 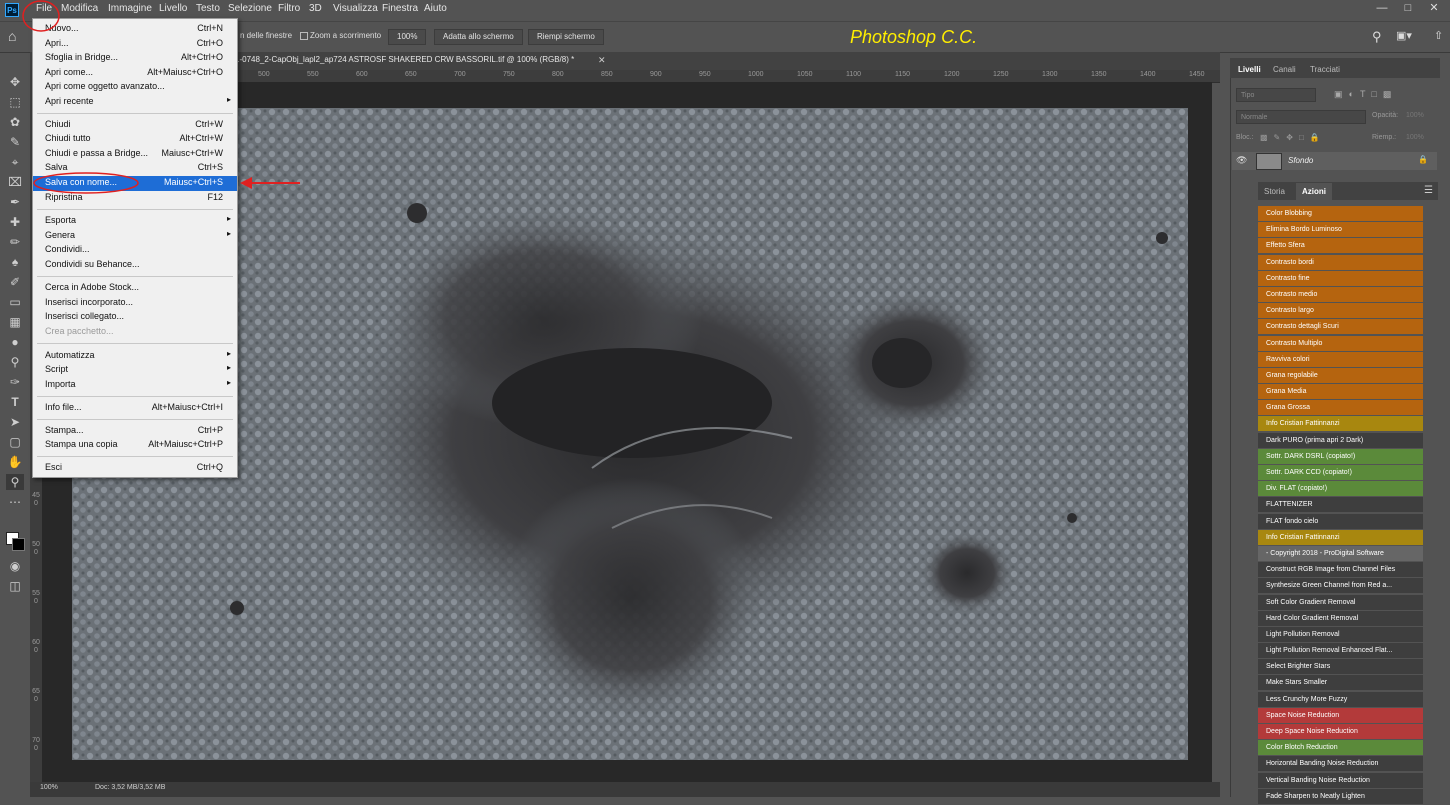 I want to click on menu-item-chiudi: Chiudi Ctrl+W, so click(x=135, y=125).